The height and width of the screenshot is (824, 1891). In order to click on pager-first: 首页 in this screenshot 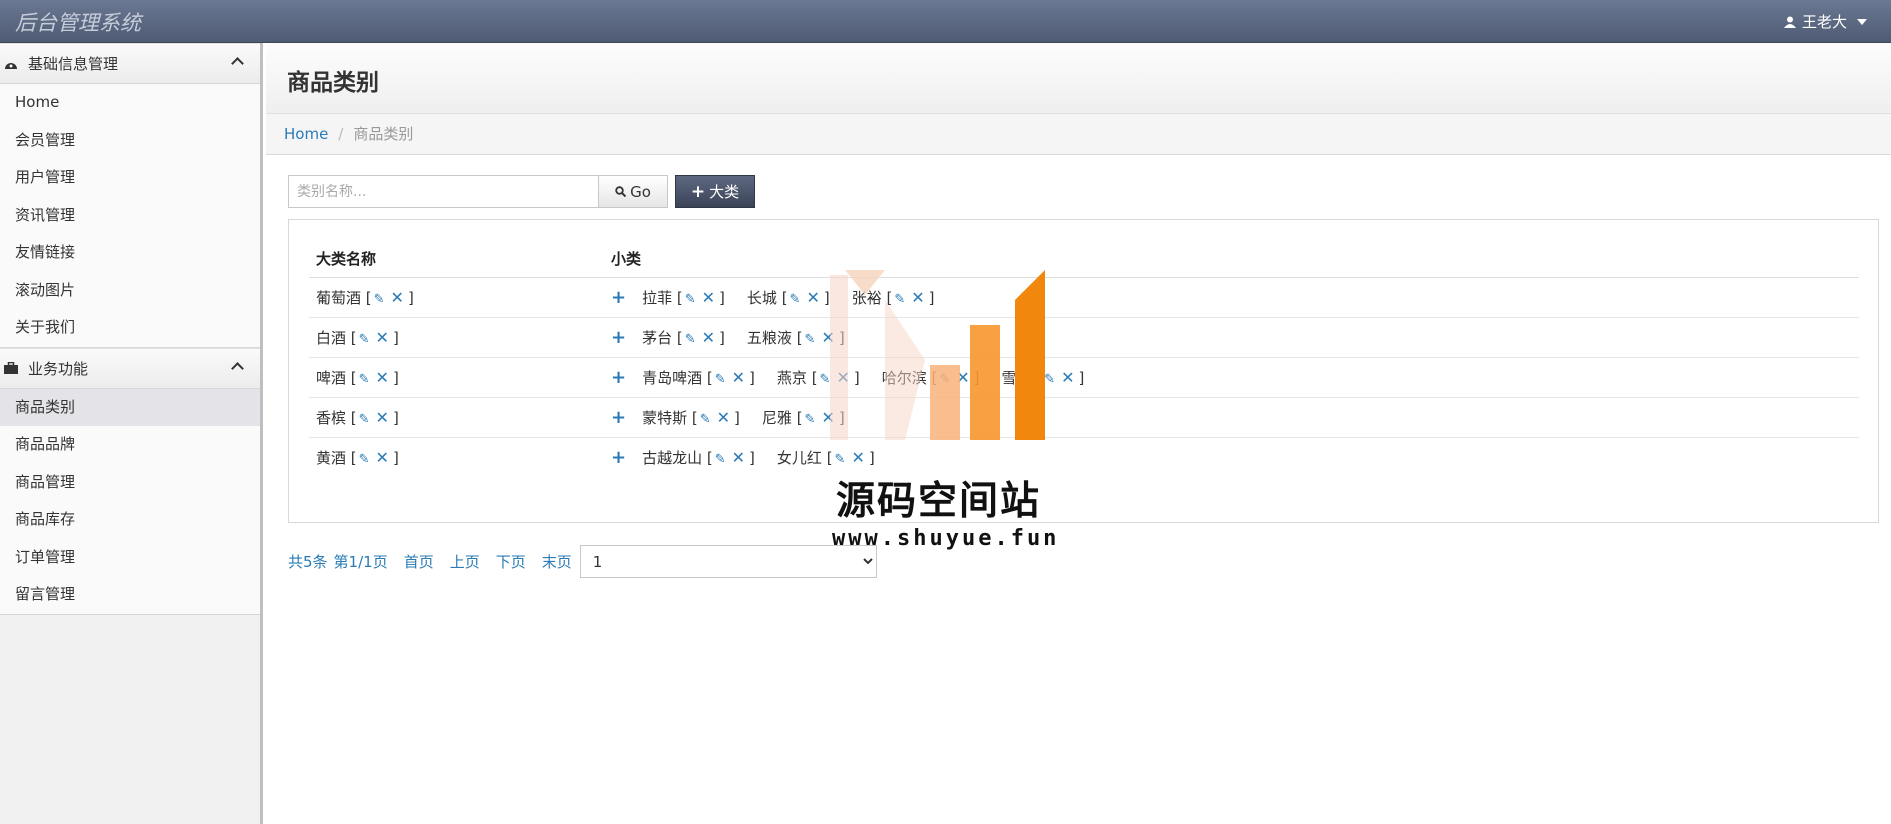, I will do `click(419, 561)`.